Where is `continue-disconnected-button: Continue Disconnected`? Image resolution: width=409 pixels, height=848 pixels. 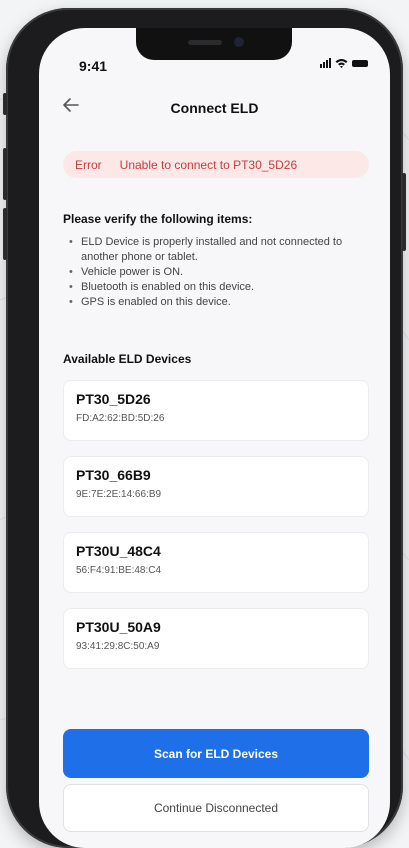
continue-disconnected-button: Continue Disconnected is located at coordinates (216, 808).